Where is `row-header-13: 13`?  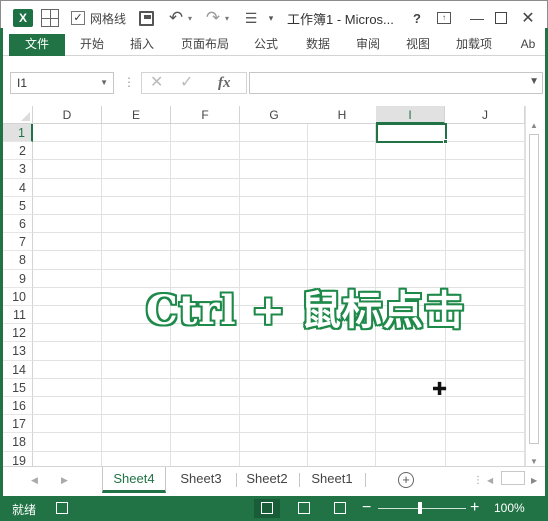 row-header-13: 13 is located at coordinates (18, 351).